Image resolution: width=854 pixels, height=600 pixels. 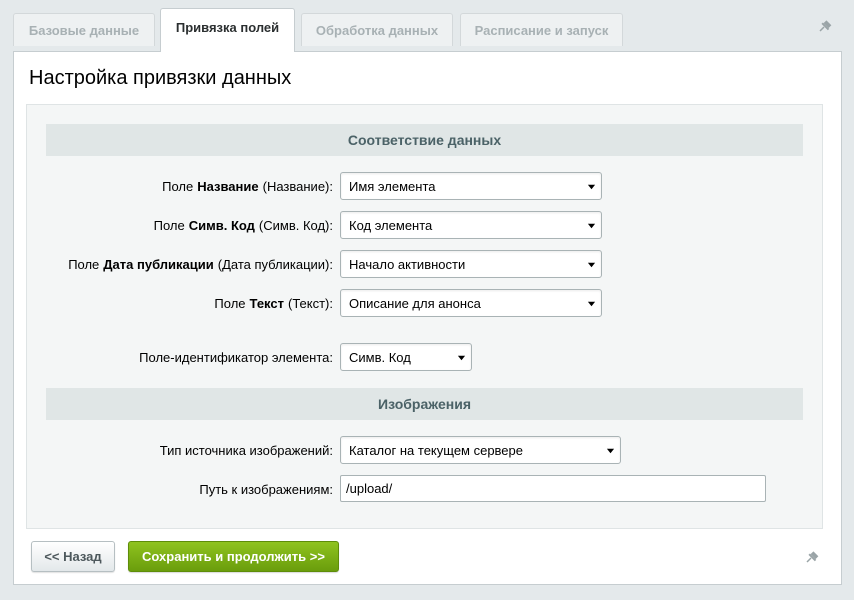 I want to click on tab-label: Привязка полей, so click(x=227, y=27).